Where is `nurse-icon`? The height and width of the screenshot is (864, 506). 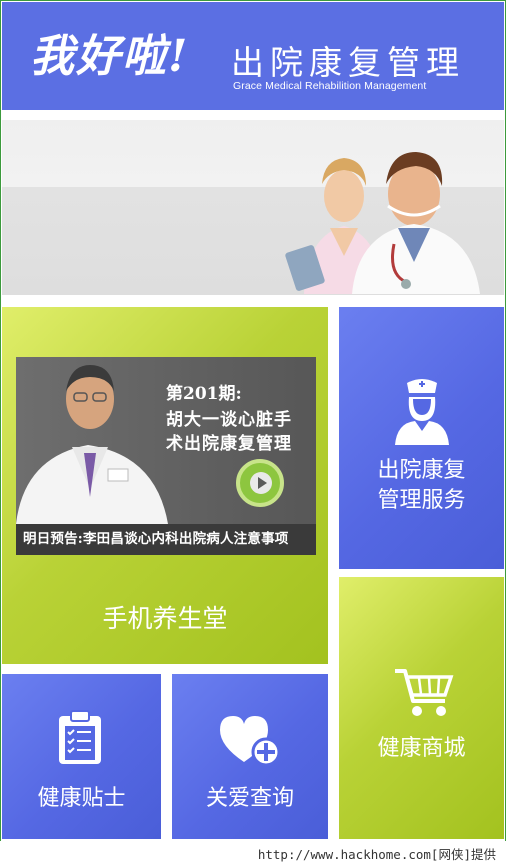
nurse-icon is located at coordinates (422, 412).